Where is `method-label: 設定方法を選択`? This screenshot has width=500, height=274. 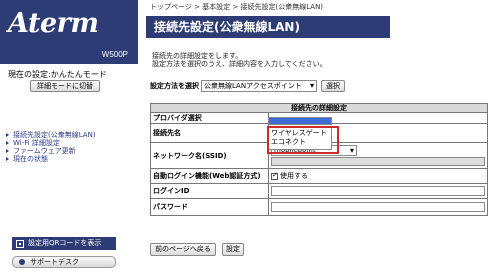
method-label: 設定方法を選択 is located at coordinates (174, 86).